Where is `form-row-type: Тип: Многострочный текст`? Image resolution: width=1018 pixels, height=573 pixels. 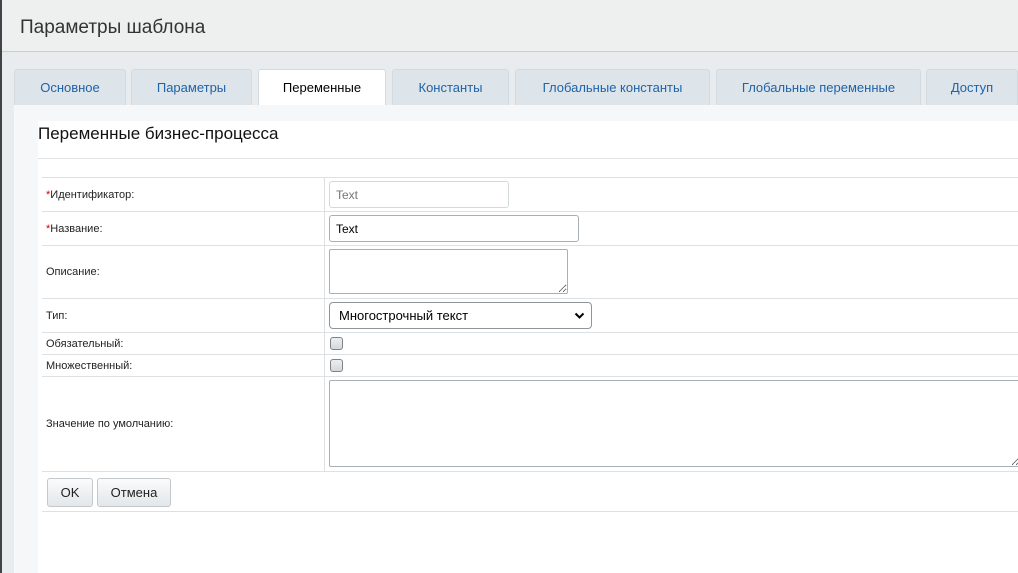
form-row-type: Тип: Многострочный текст is located at coordinates (530, 316).